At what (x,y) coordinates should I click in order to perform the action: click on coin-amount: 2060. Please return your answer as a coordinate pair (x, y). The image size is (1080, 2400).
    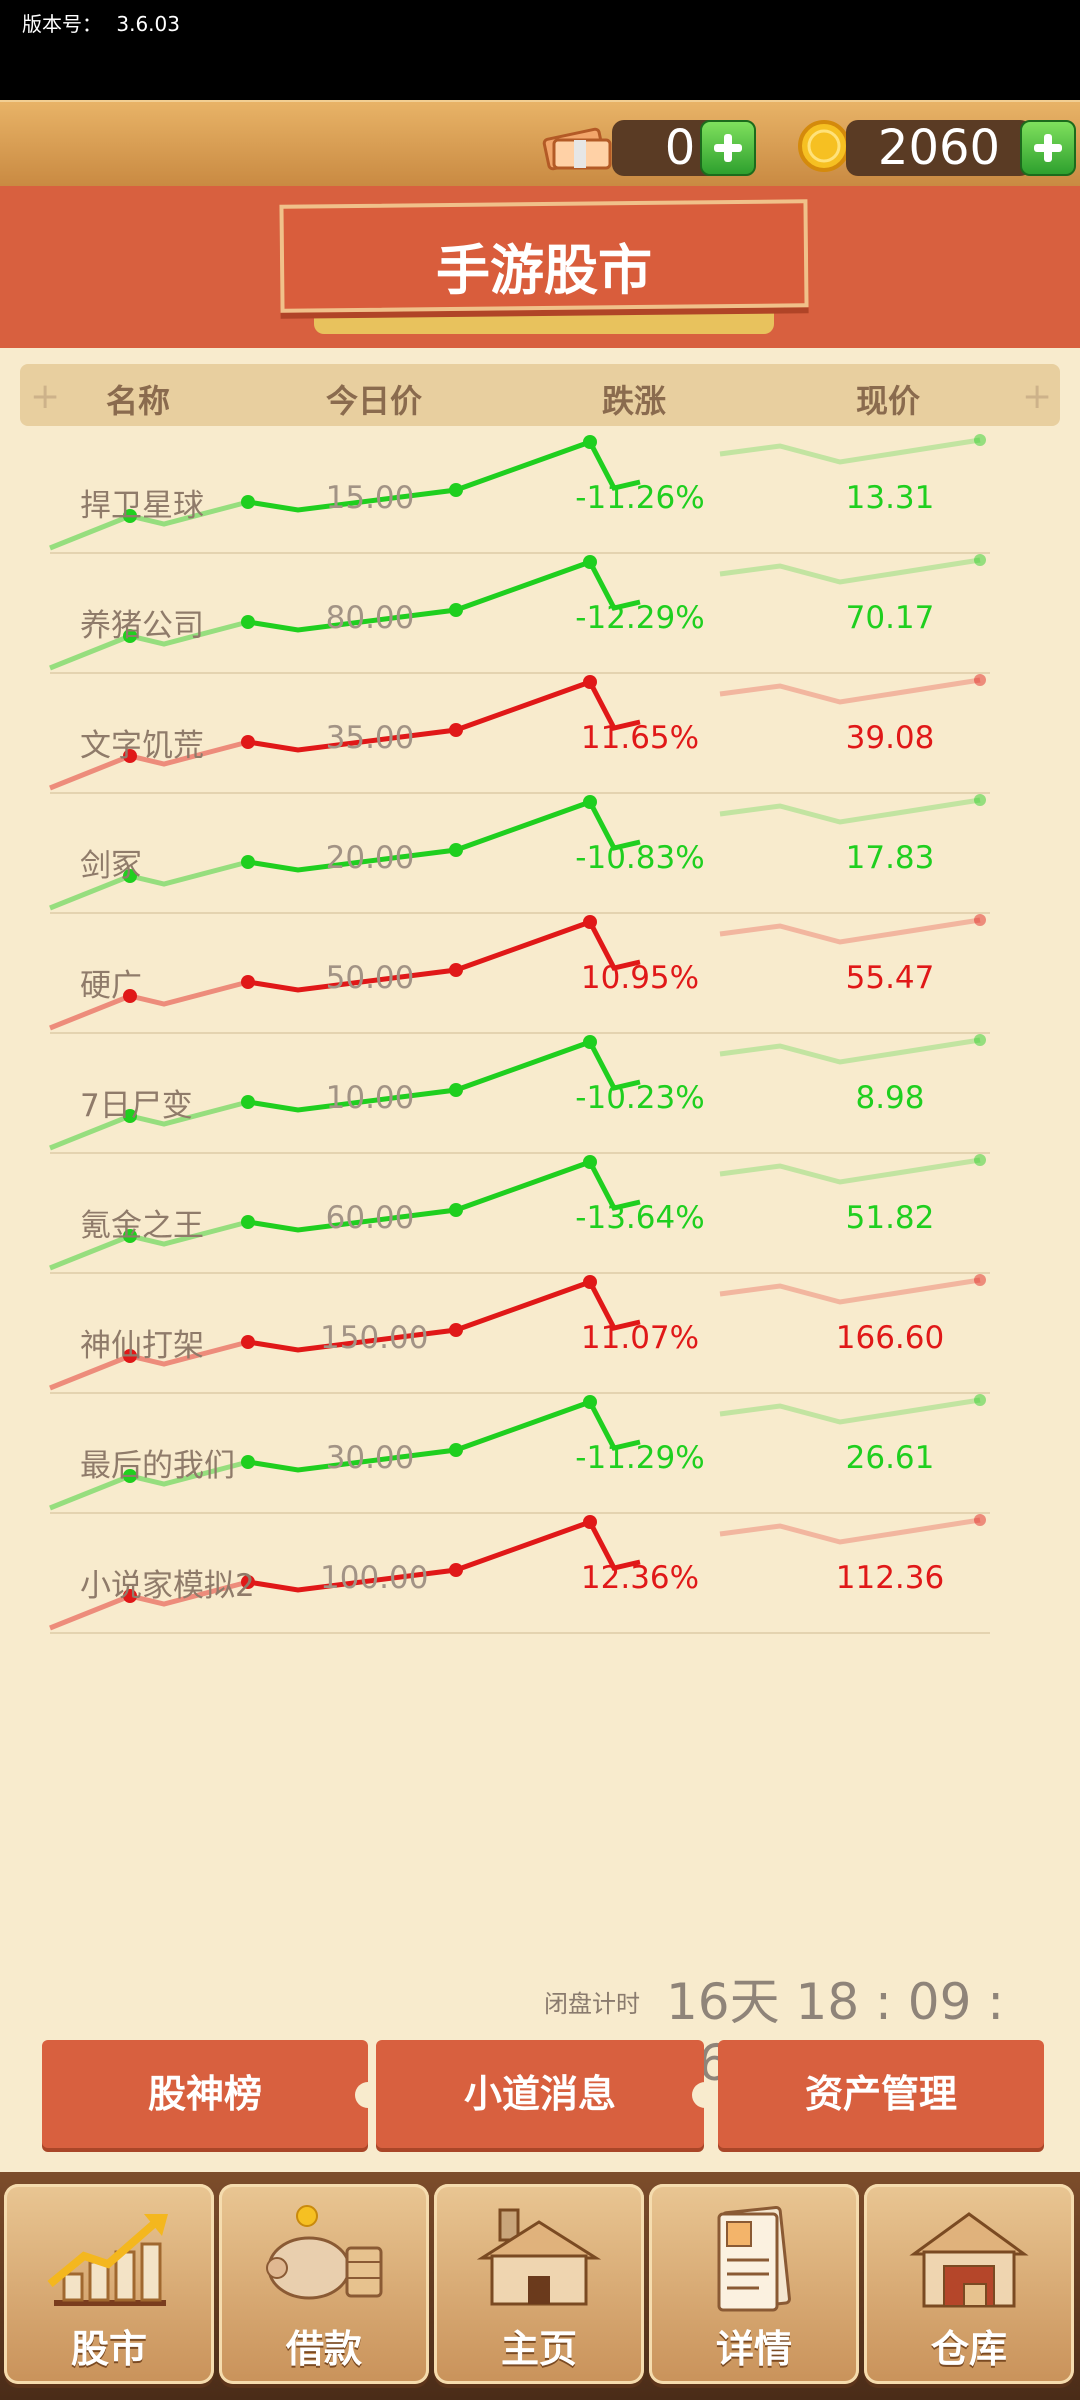
    Looking at the image, I should click on (939, 148).